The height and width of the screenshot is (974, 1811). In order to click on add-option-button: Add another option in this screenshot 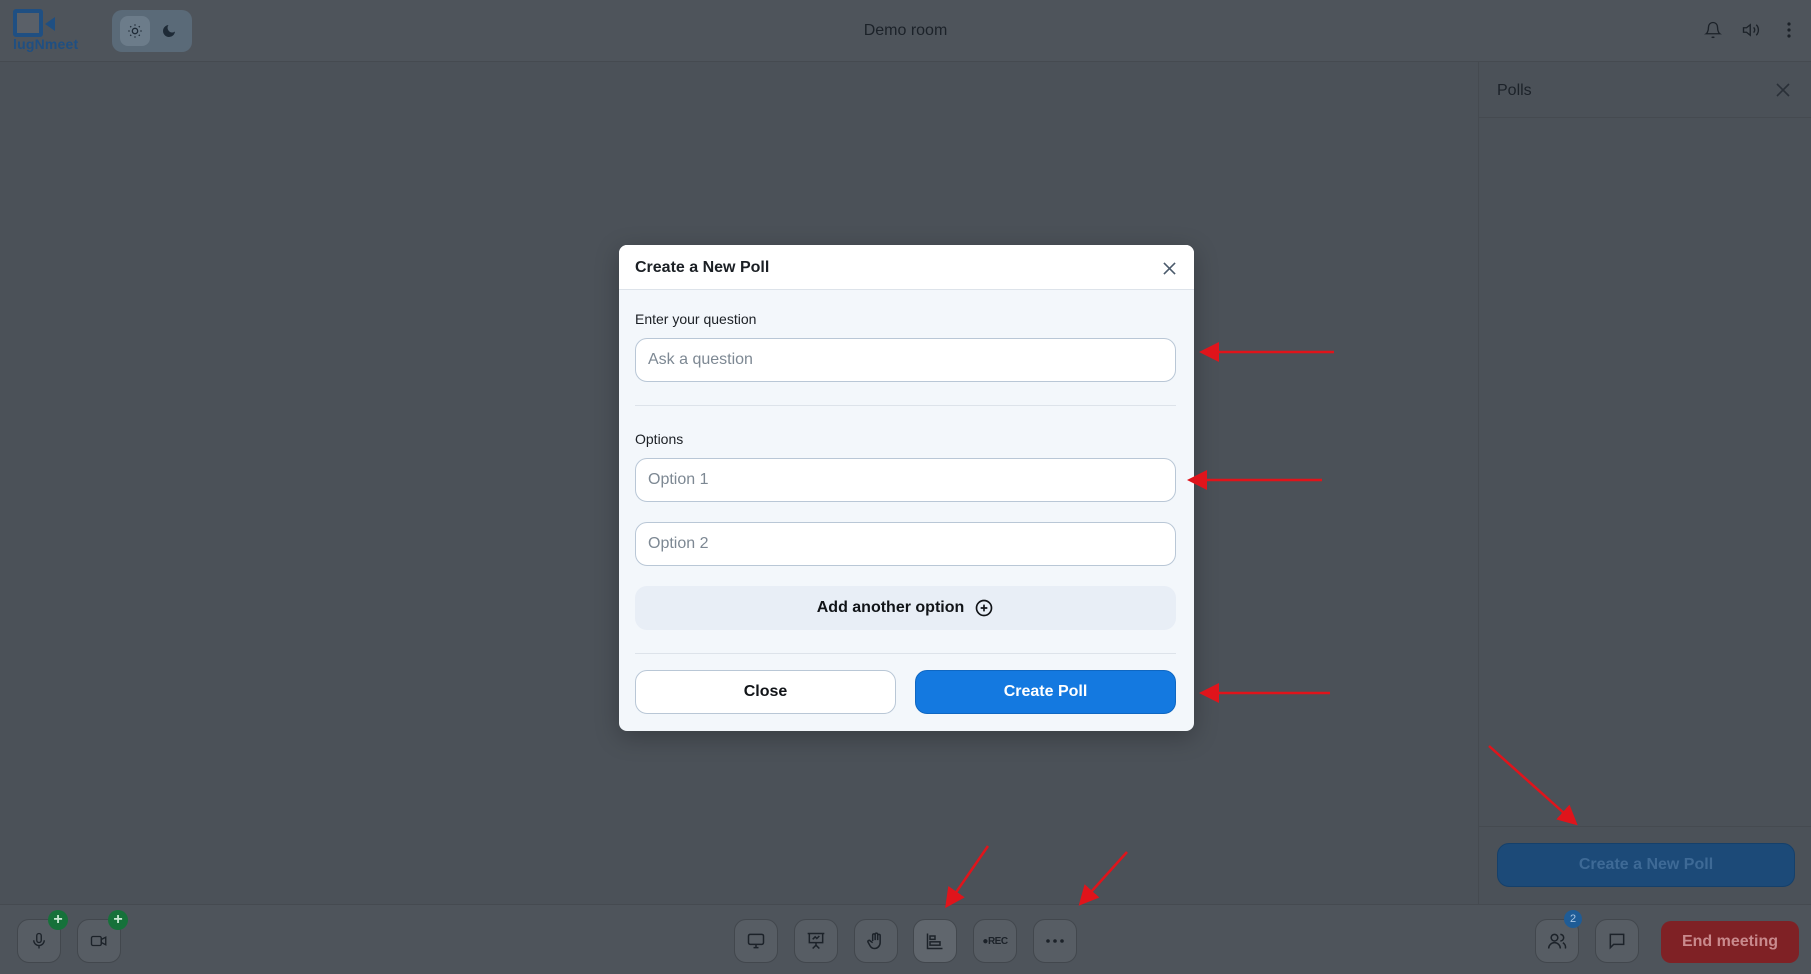, I will do `click(905, 608)`.